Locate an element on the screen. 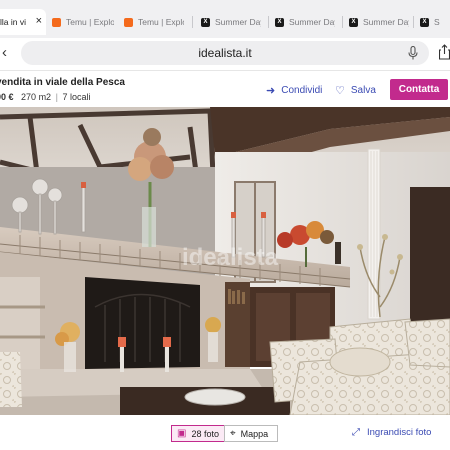 The width and height of the screenshot is (450, 450). gallery-controls: ▣ 28 foto ⌖ Mappa ⤢ Ingrandisci foto is located at coordinates (225, 432).